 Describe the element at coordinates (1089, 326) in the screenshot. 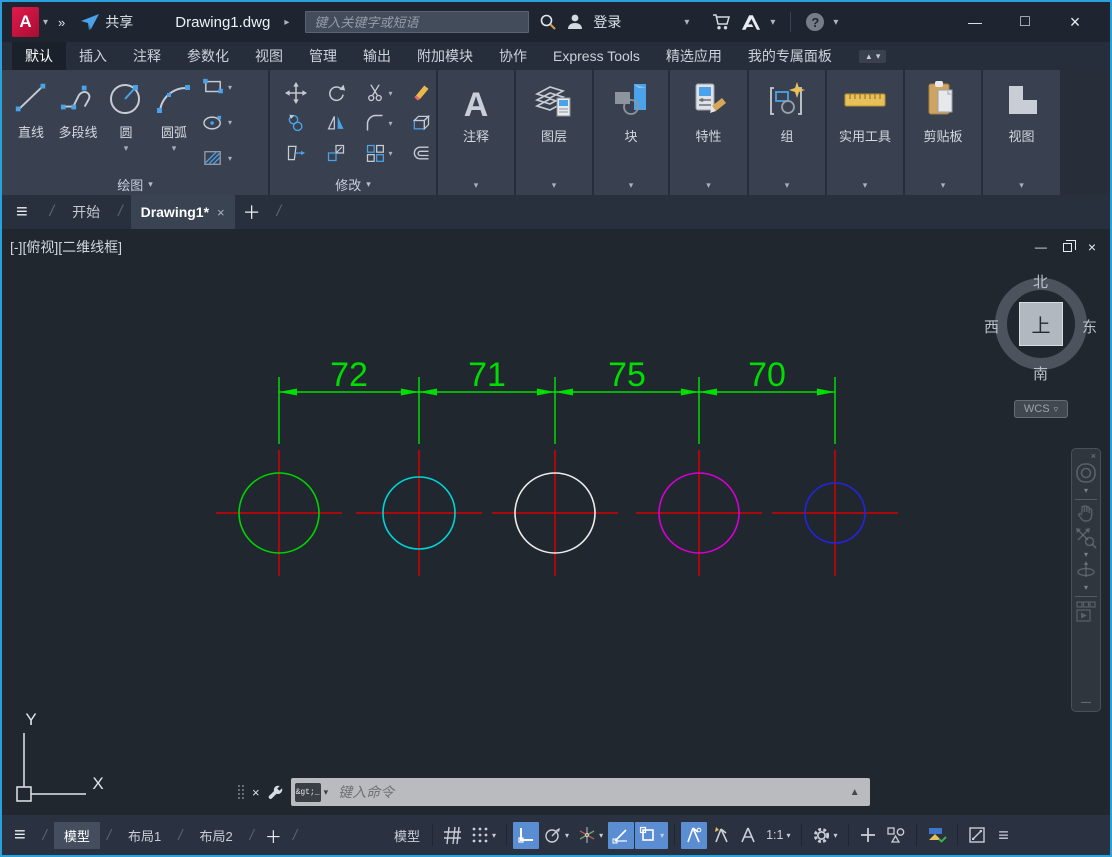

I see `viewcube-east: 东` at that location.